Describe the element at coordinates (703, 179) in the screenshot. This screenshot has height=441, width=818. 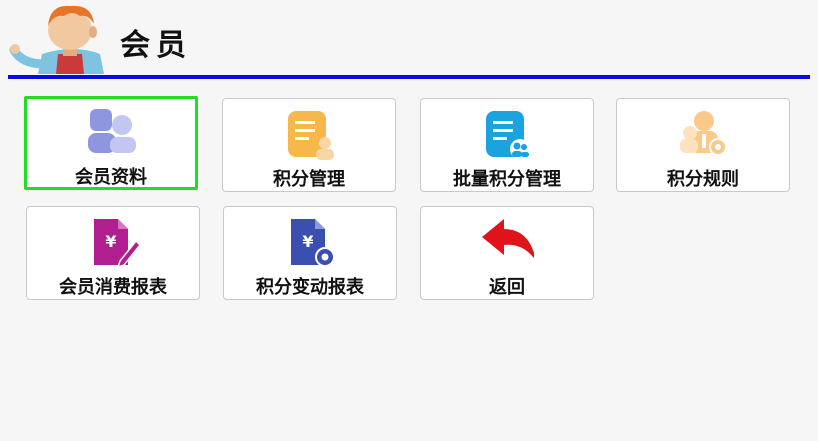
I see `tile-label: 积分规则` at that location.